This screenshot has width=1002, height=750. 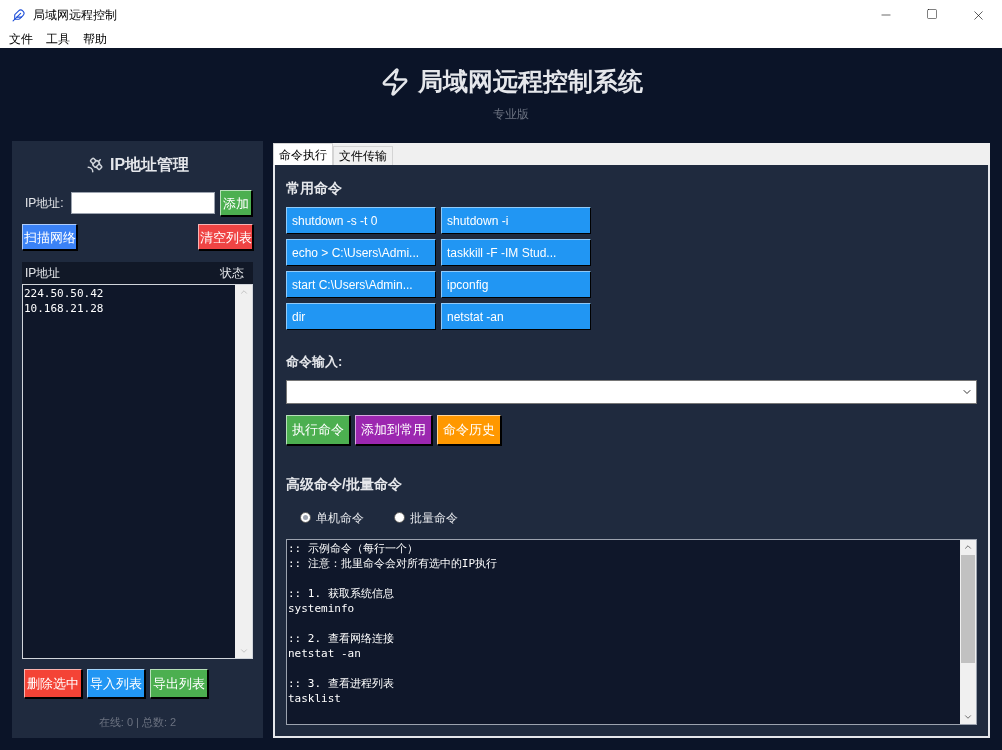 What do you see at coordinates (325, 653) in the screenshot?
I see `script-line: netstat -an` at bounding box center [325, 653].